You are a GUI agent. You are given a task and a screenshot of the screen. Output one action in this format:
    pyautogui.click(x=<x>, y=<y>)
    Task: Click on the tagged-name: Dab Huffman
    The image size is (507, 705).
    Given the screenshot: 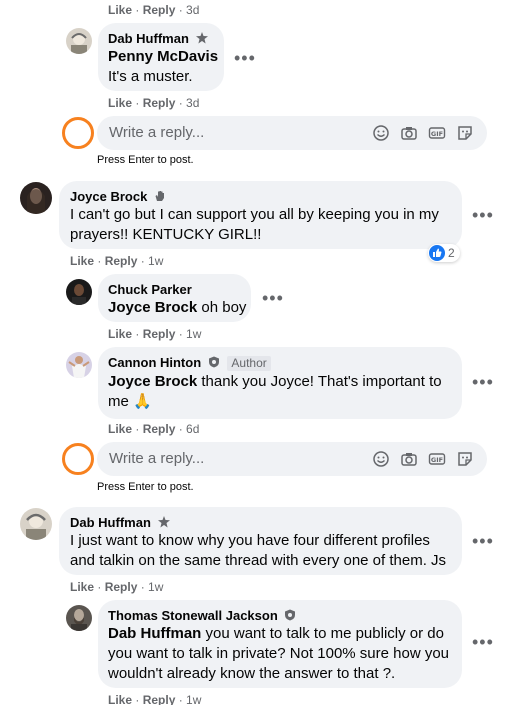 What is the action you would take?
    pyautogui.click(x=154, y=633)
    